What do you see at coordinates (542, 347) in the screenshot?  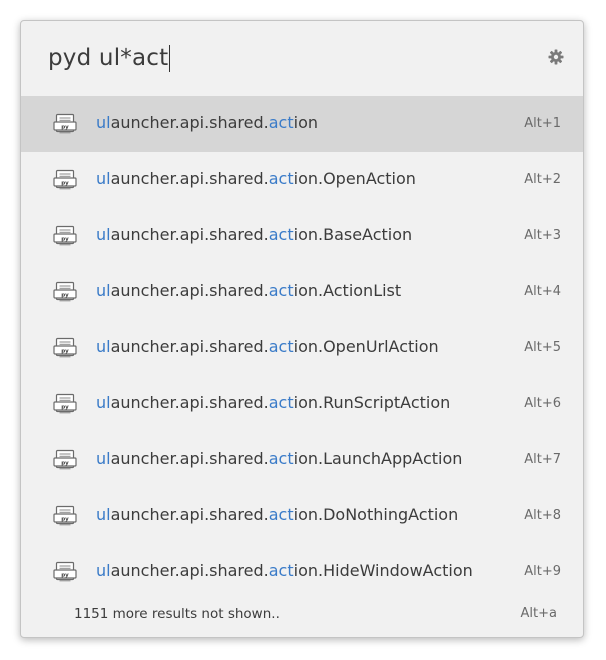 I see `result-shortcut: Alt+5` at bounding box center [542, 347].